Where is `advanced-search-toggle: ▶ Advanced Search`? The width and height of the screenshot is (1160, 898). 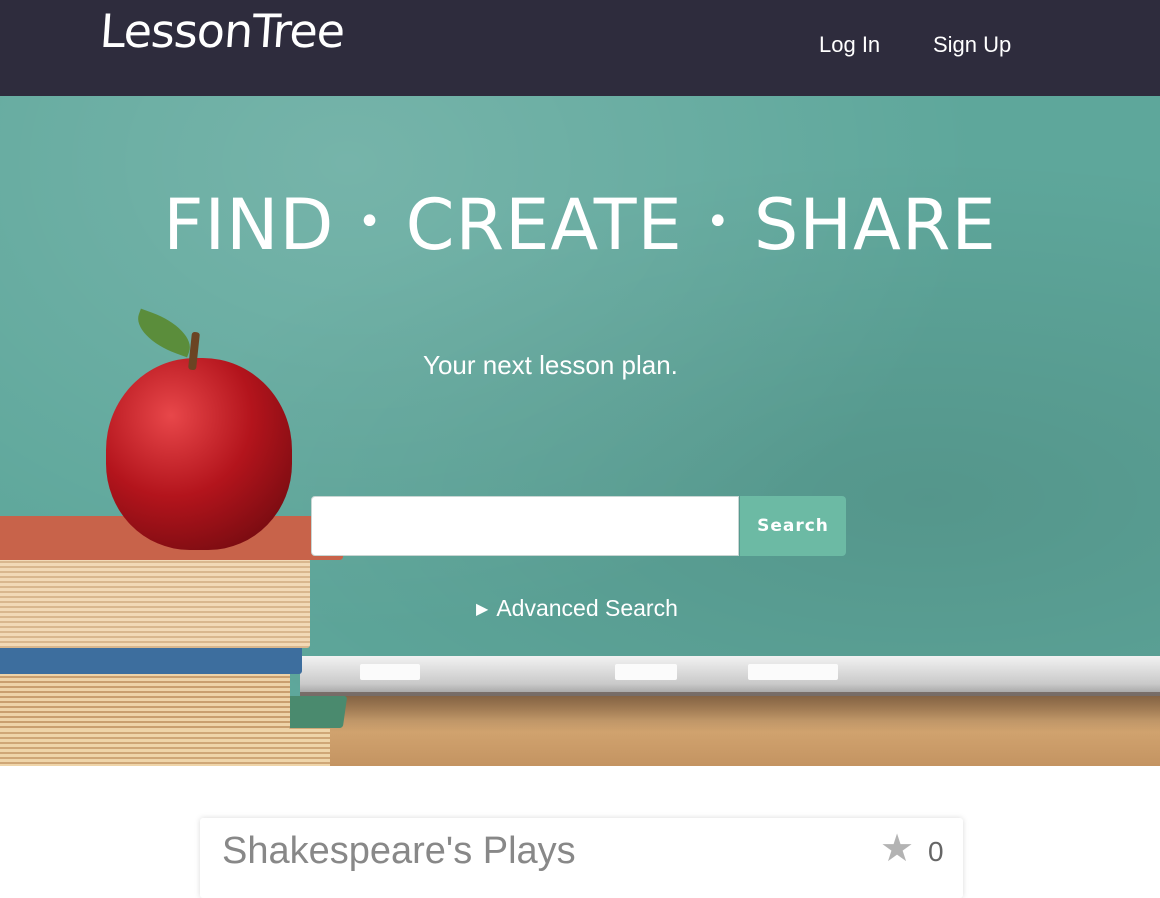 advanced-search-toggle: ▶ Advanced Search is located at coordinates (577, 608).